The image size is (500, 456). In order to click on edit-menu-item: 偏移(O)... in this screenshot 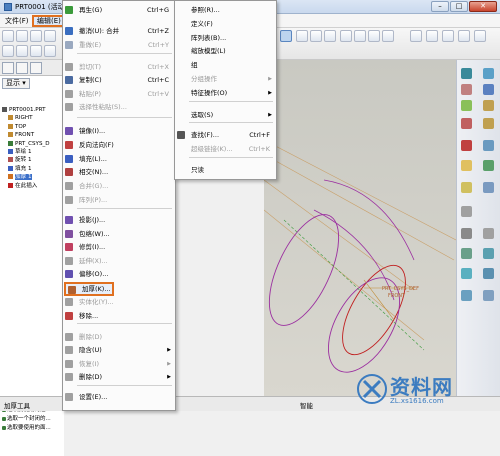, I will do `click(119, 274)`.